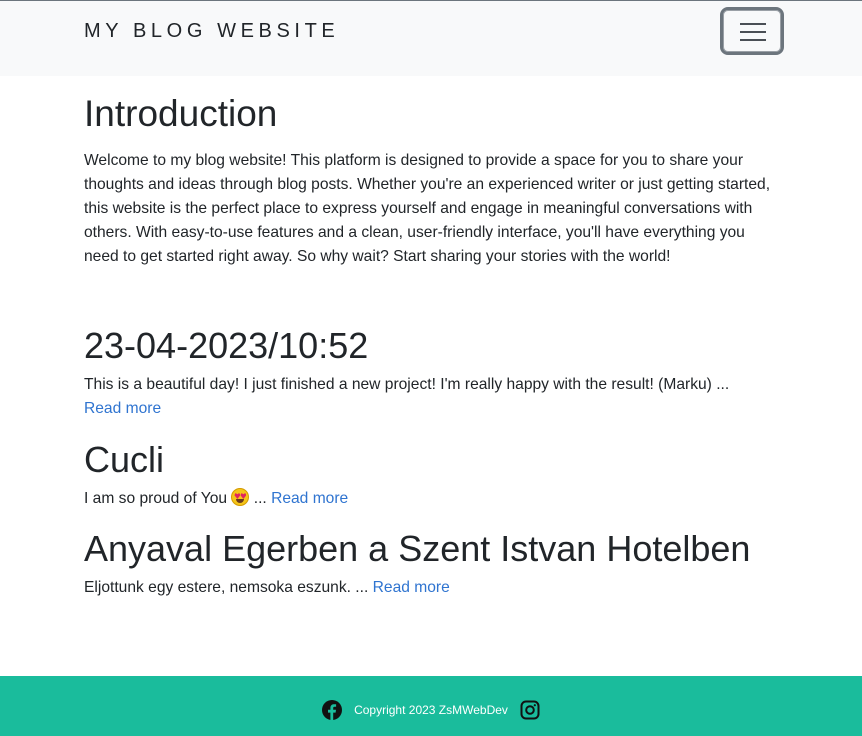 Image resolution: width=862 pixels, height=736 pixels. I want to click on navbar-toggler-button, so click(752, 31).